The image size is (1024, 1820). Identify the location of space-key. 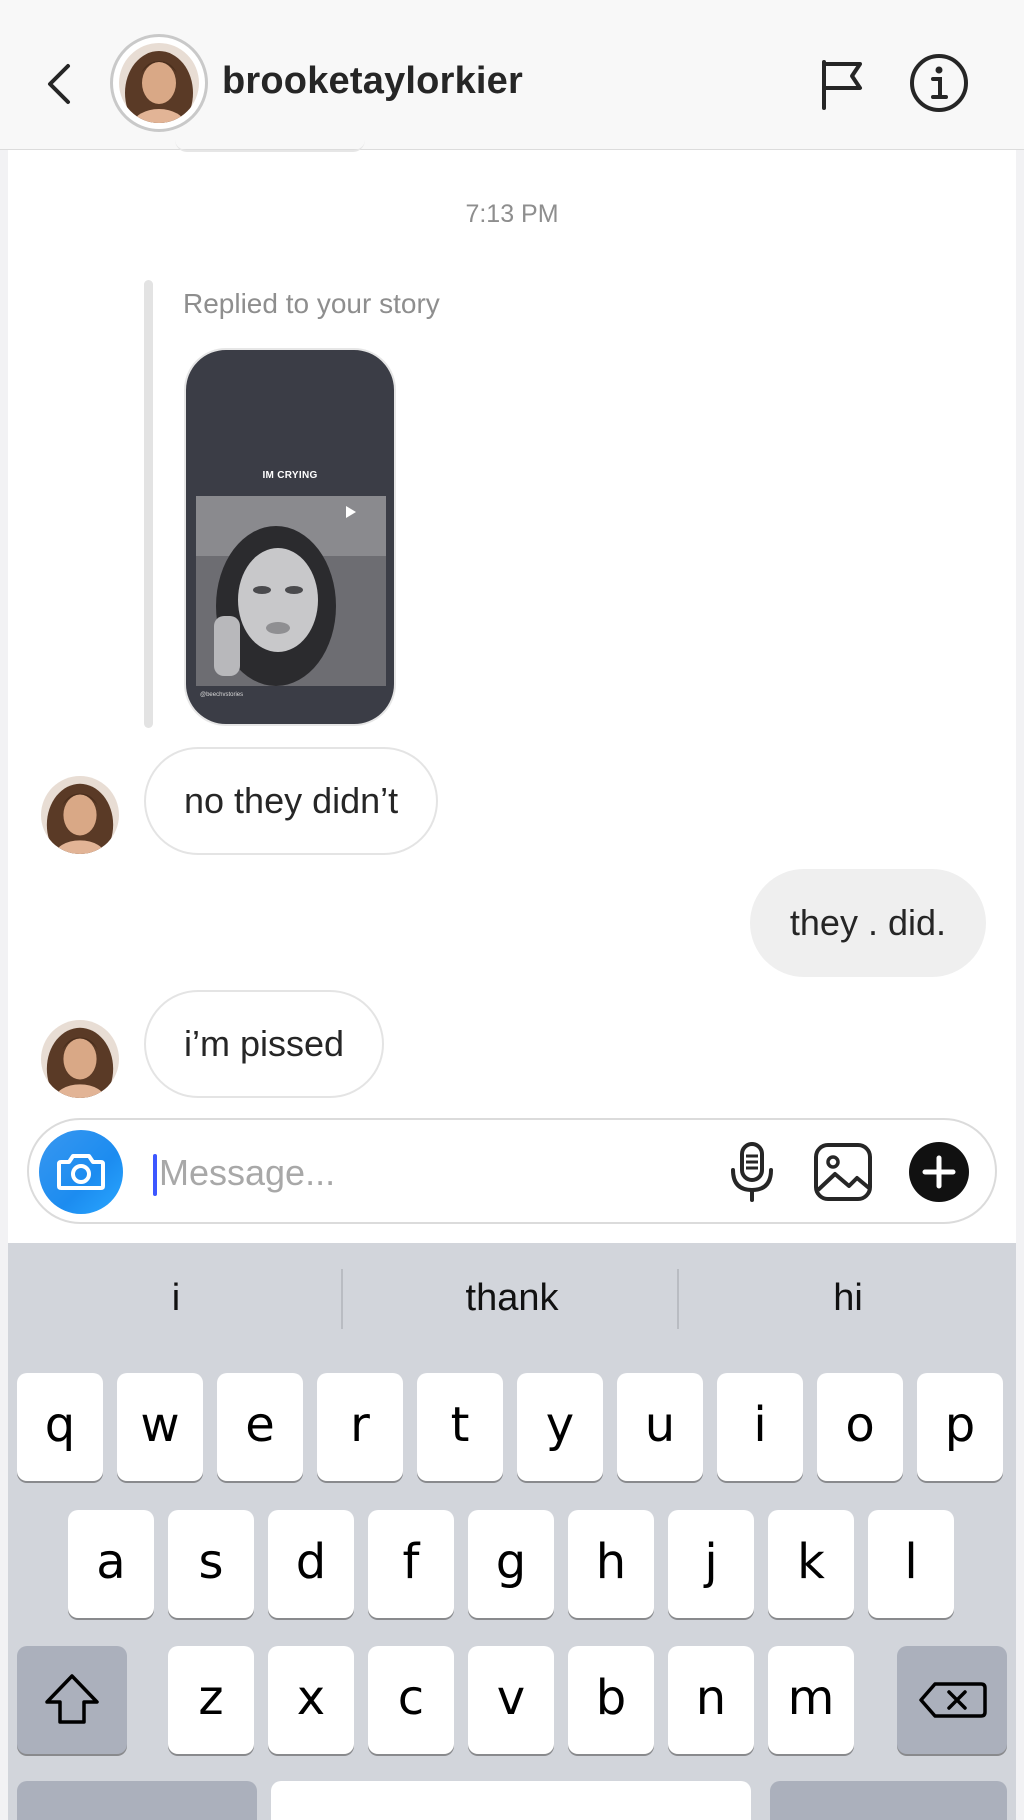
(511, 1800).